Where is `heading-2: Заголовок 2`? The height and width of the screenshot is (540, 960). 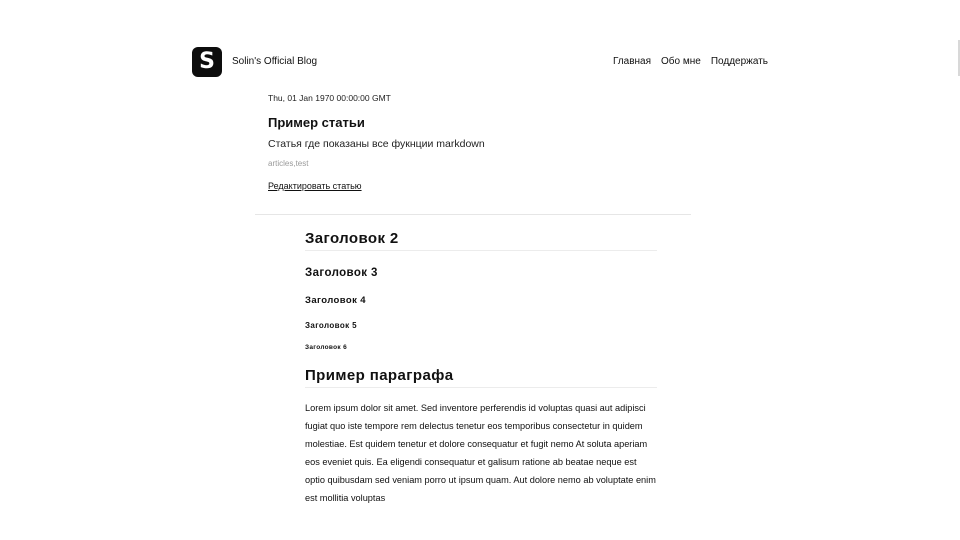
heading-2: Заголовок 2 is located at coordinates (481, 240).